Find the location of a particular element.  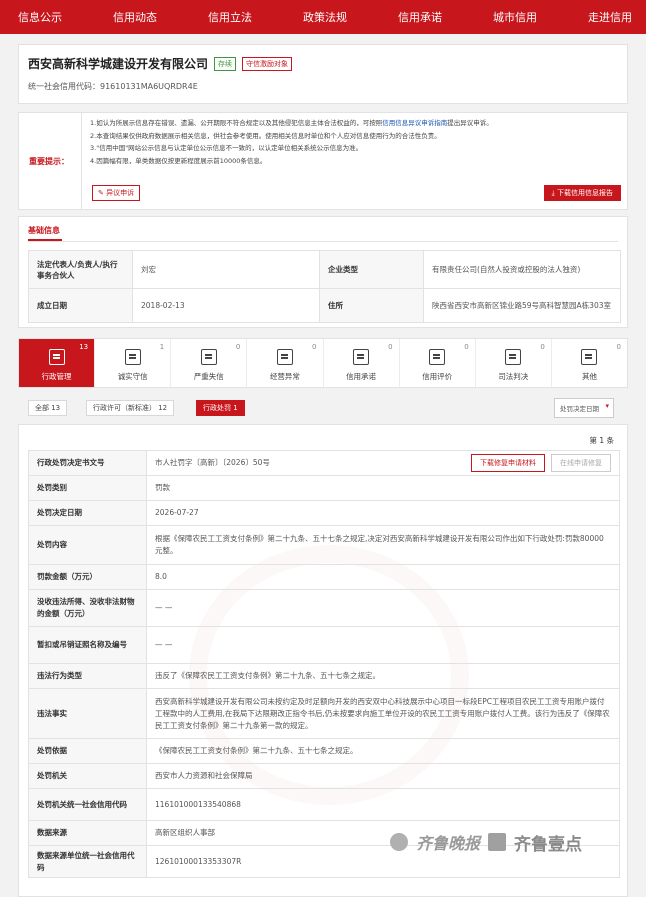

legal-rep-label: 法定代表人/负责人/执行事务合伙人 is located at coordinates (80, 269).